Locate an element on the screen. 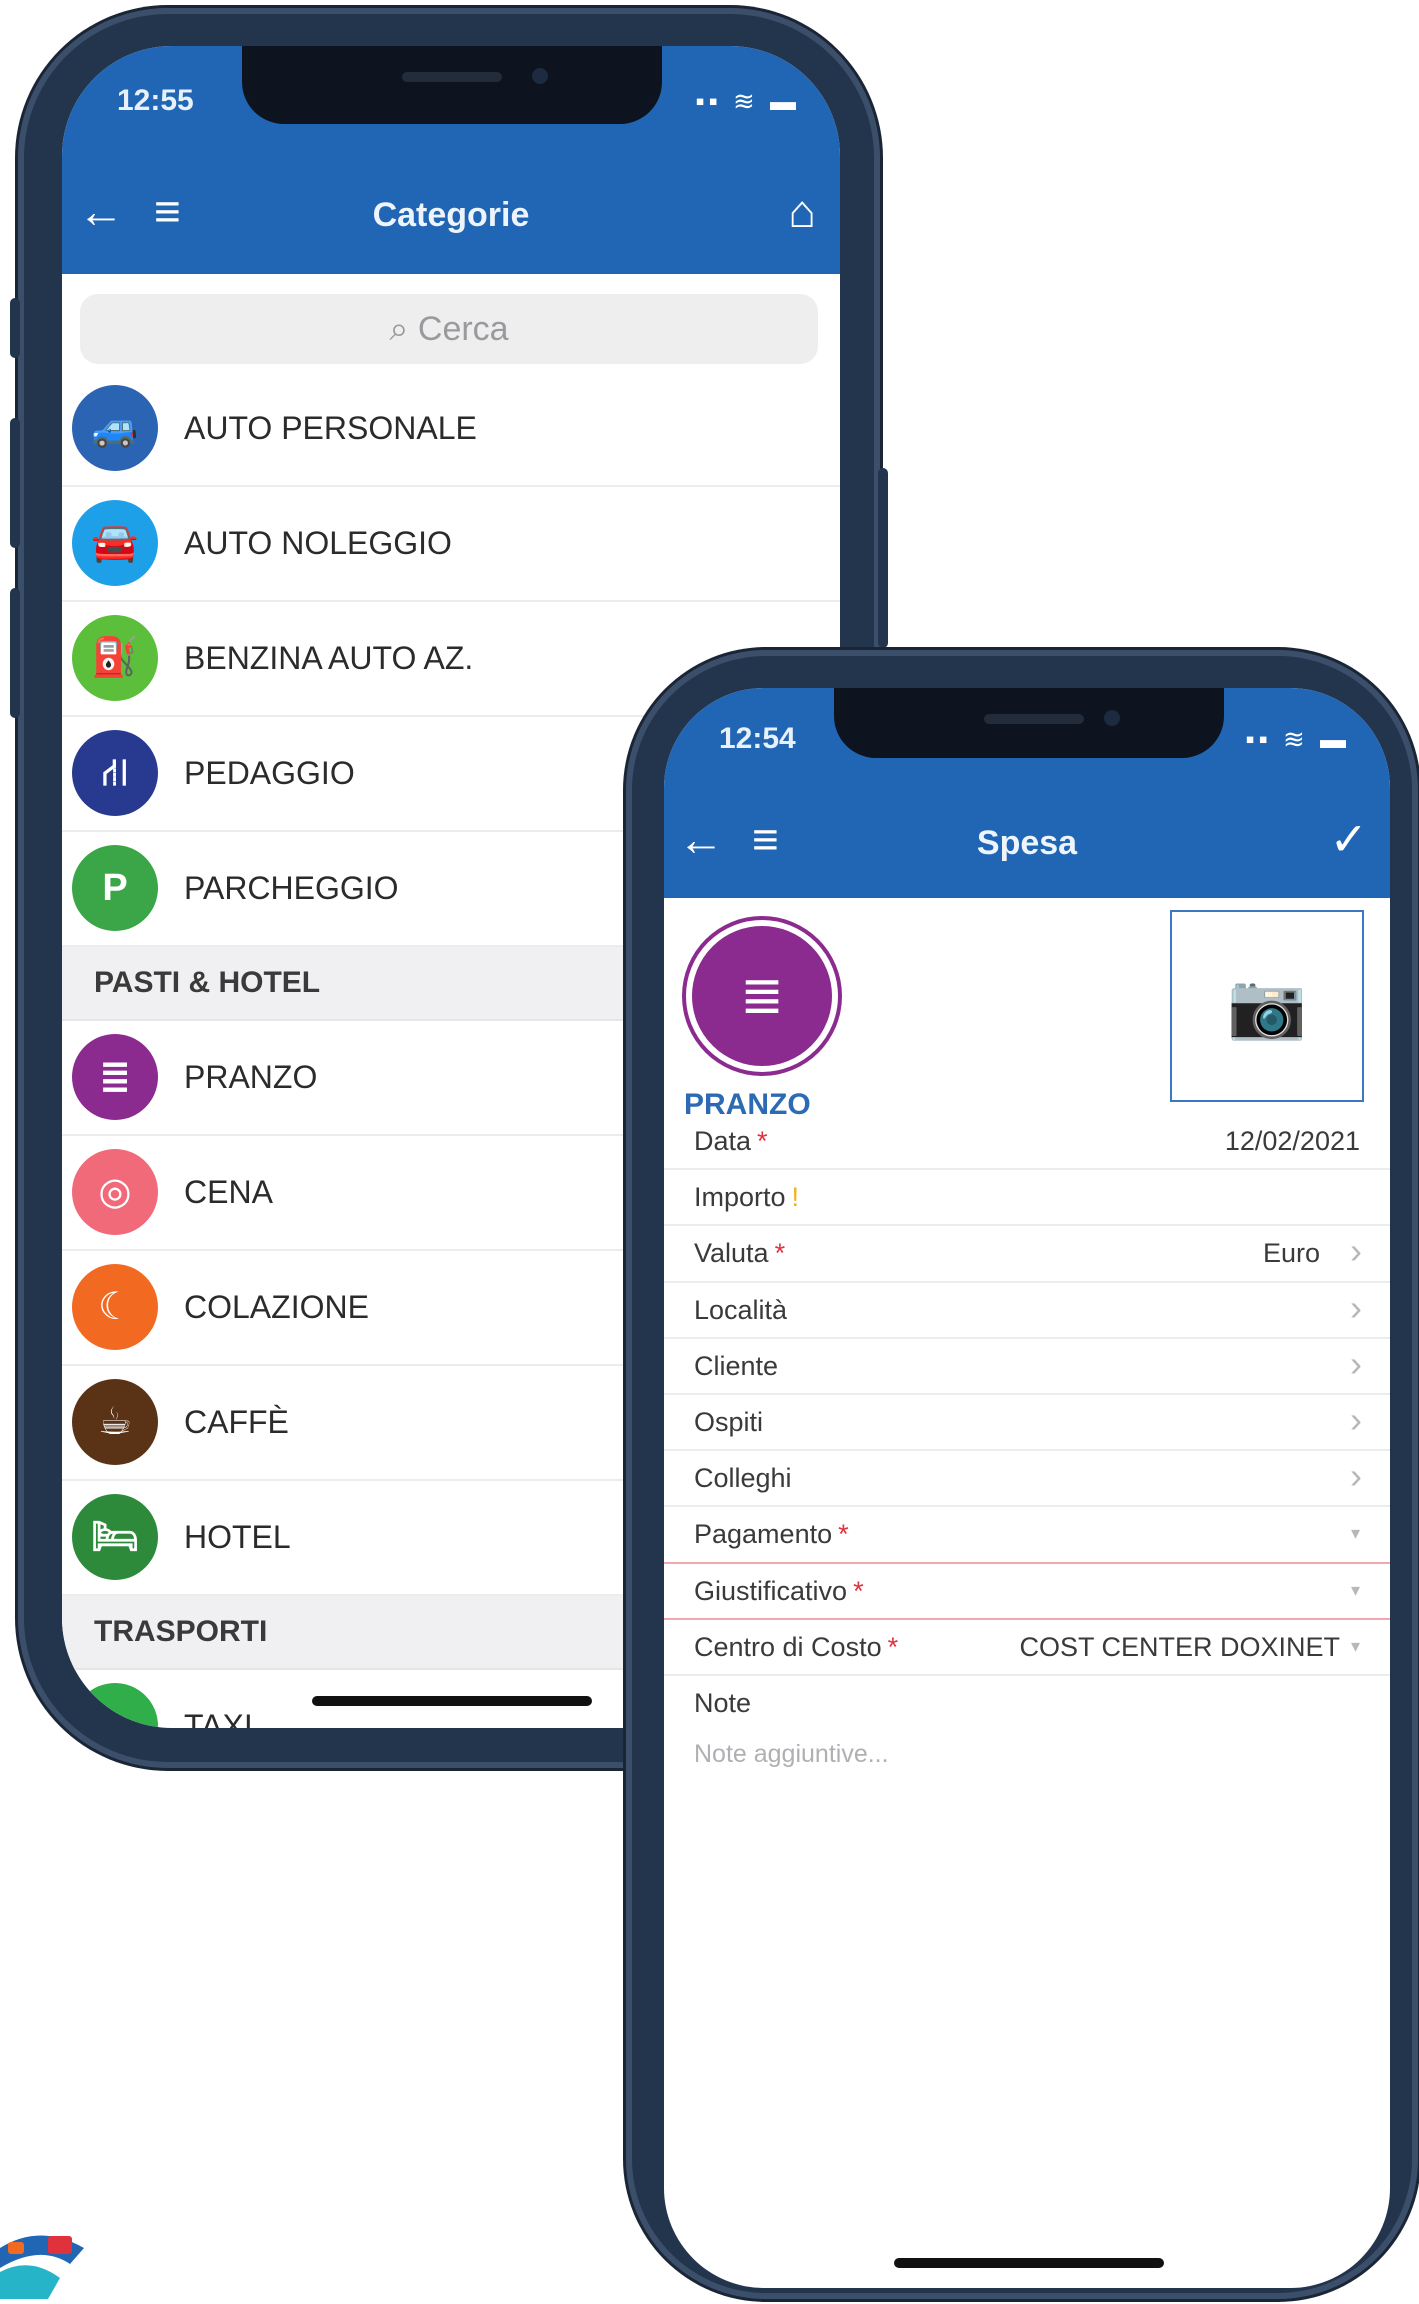 This screenshot has width=1419, height=2304. field-value: Euro is located at coordinates (1291, 1253).